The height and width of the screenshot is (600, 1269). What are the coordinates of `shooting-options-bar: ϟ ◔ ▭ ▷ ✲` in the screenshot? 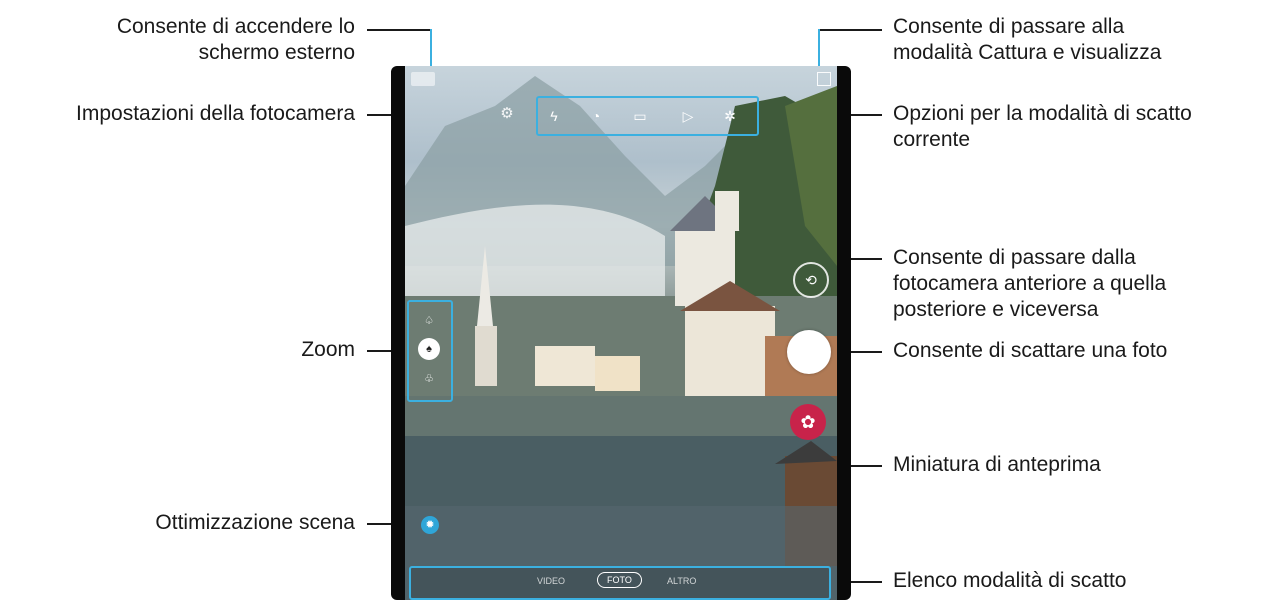 It's located at (647, 116).